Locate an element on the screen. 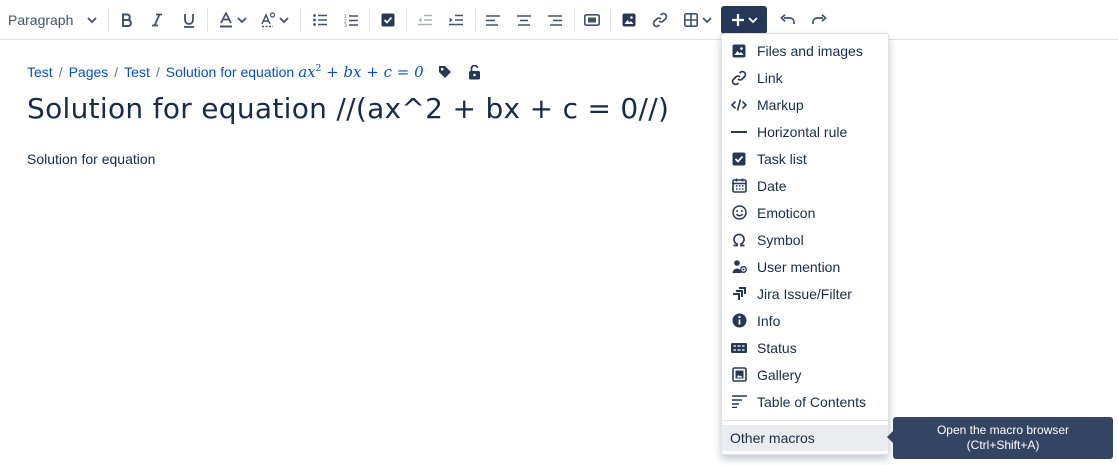 This screenshot has height=465, width=1118. paragraph-style-label: Paragraph is located at coordinates (41, 20).